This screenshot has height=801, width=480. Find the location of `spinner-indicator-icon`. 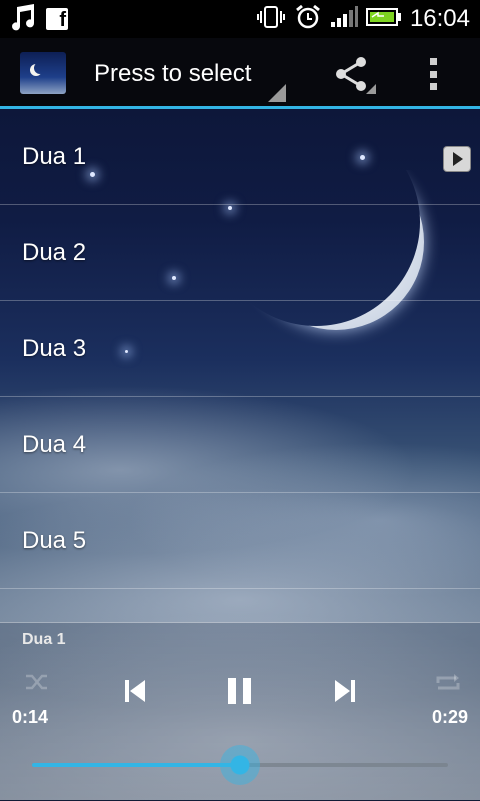

spinner-indicator-icon is located at coordinates (277, 93).